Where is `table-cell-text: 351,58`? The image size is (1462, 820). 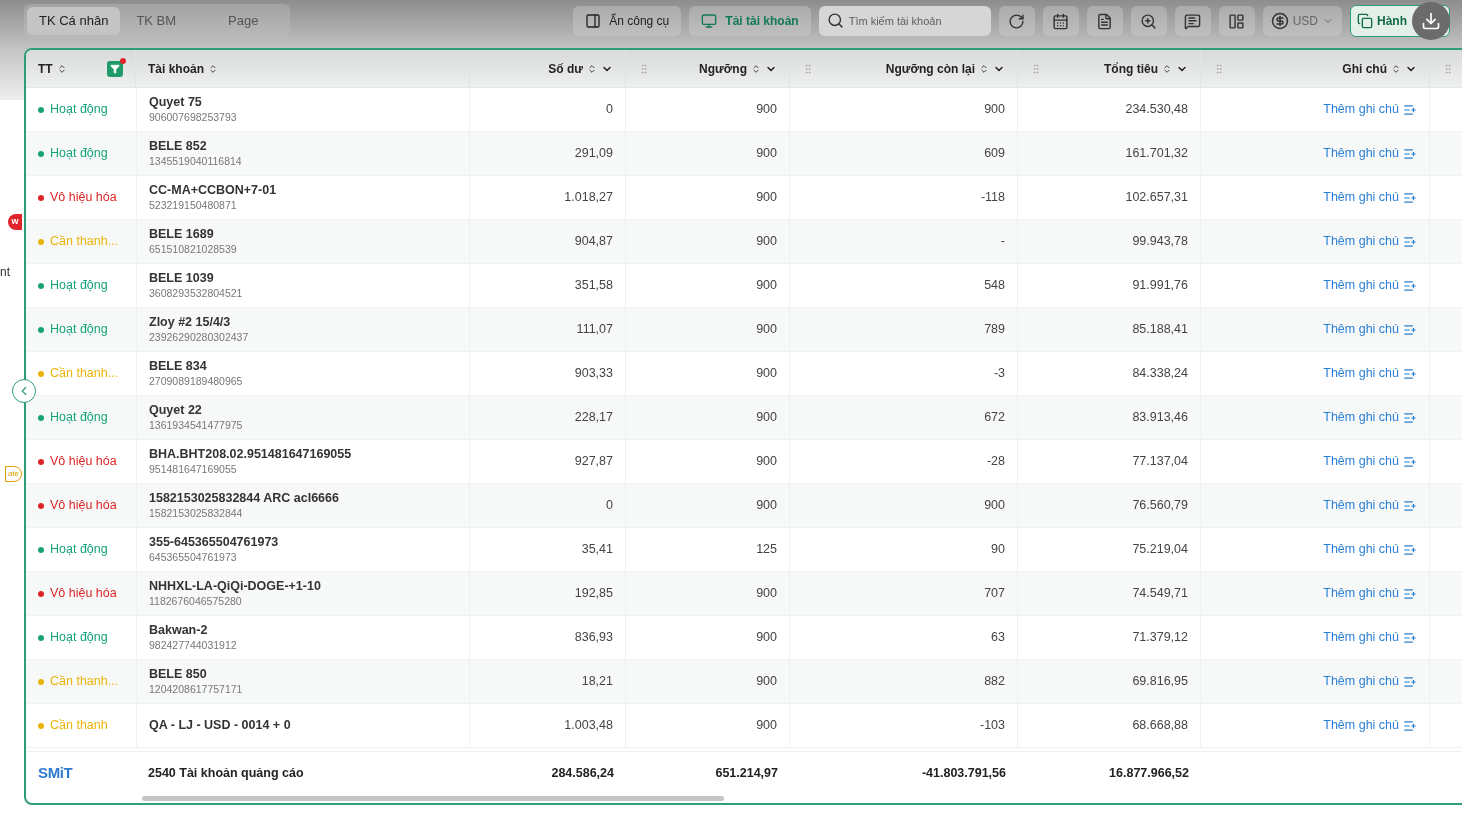 table-cell-text: 351,58 is located at coordinates (593, 286).